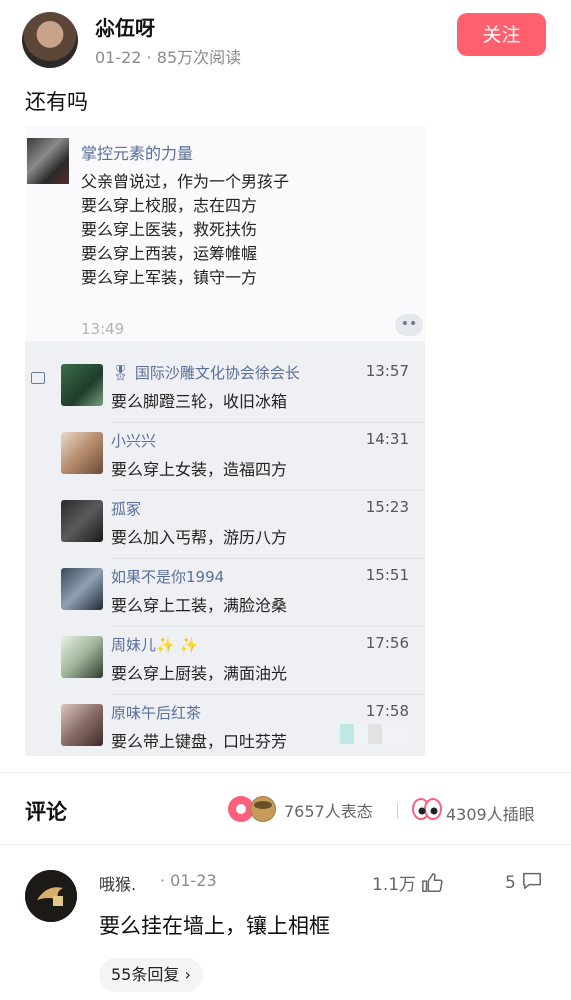 Image resolution: width=571 pixels, height=1000 pixels. Describe the element at coordinates (199, 673) in the screenshot. I see `comment-text: 要么穿上厨装，满面油光` at that location.